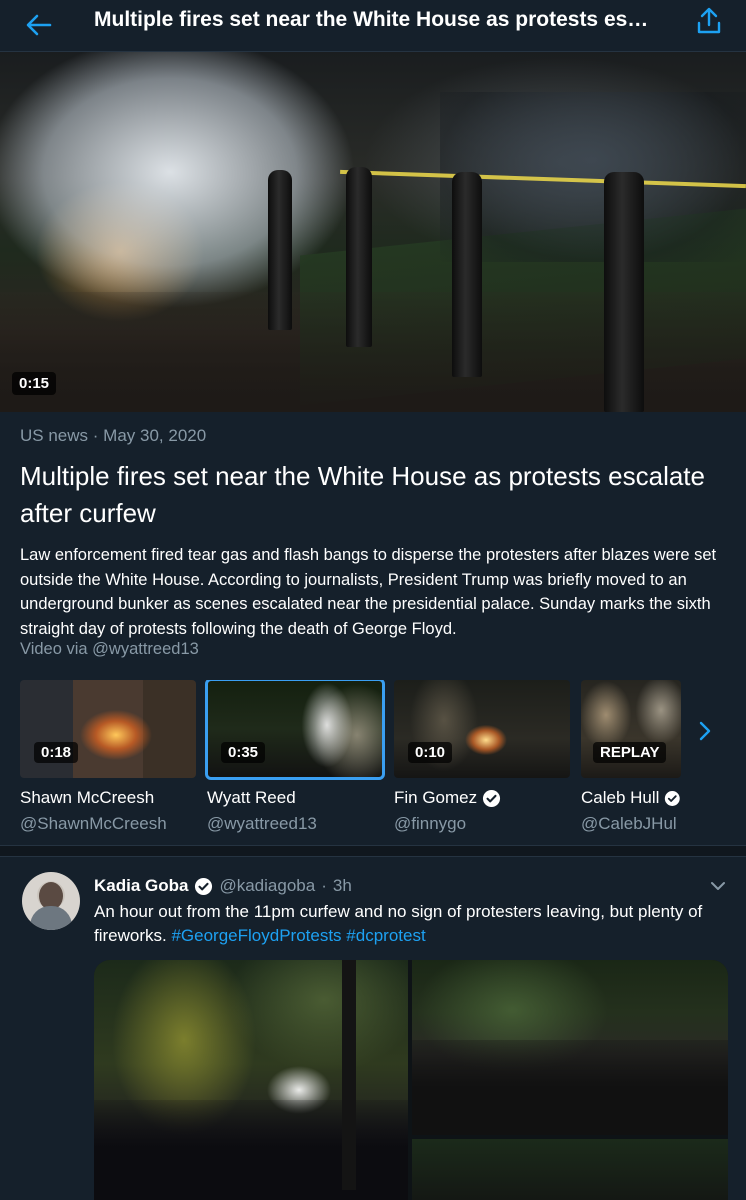  What do you see at coordinates (141, 886) in the screenshot?
I see `tweet-author-name: Kadia Goba` at bounding box center [141, 886].